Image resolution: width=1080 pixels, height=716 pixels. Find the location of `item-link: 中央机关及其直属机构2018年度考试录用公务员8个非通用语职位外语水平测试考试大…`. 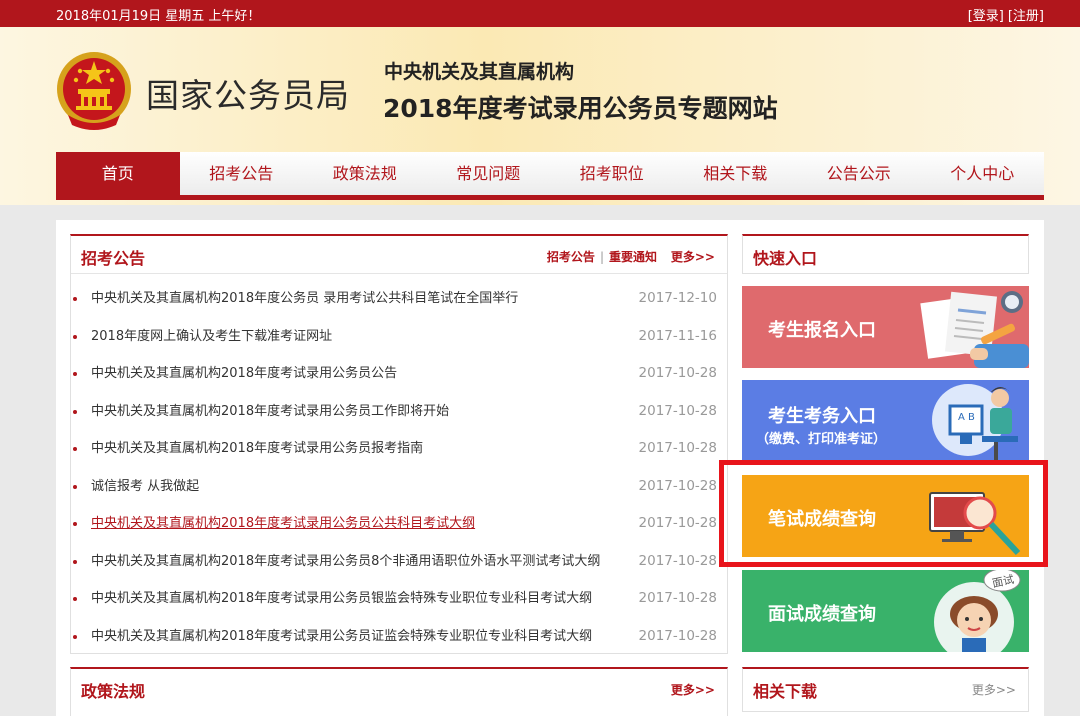

item-link: 中央机关及其直属机构2018年度考试录用公务员8个非通用语职位外语水平测试考试大… is located at coordinates (345, 561).